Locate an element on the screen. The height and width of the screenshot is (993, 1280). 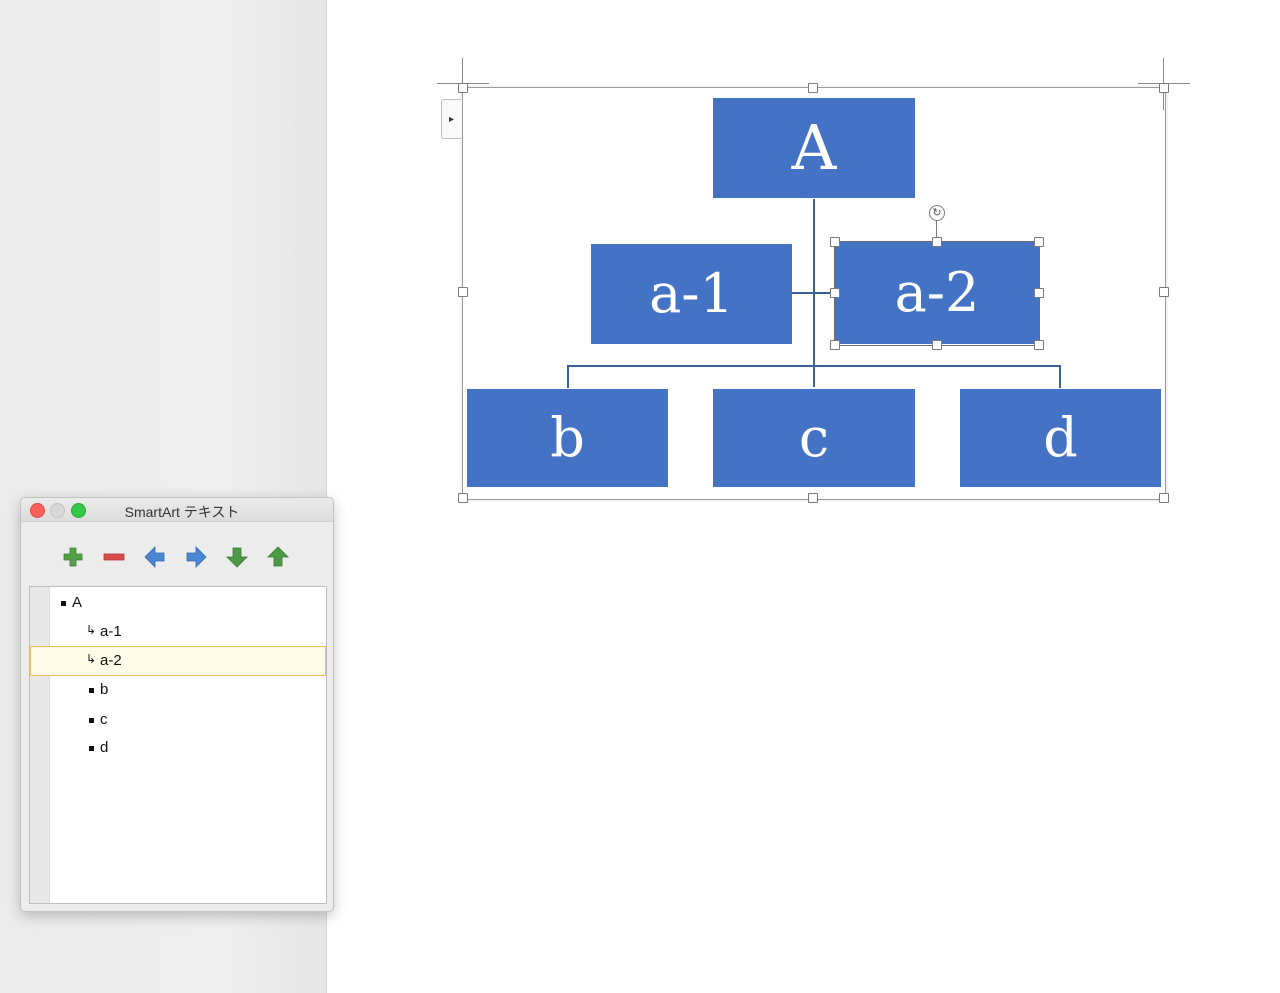
window-titlebar: SmartArt テキスト is located at coordinates (177, 510).